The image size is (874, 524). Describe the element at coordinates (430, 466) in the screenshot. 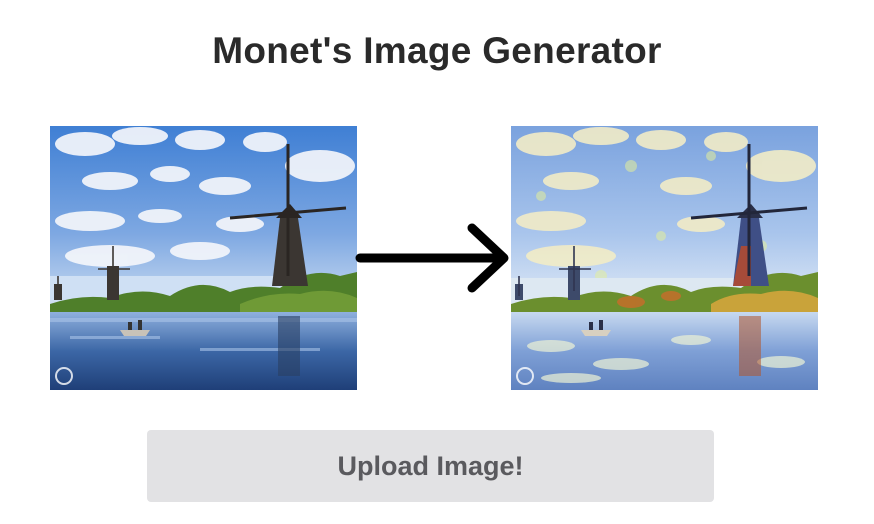

I see `upload-image-button: Upload Image!` at that location.